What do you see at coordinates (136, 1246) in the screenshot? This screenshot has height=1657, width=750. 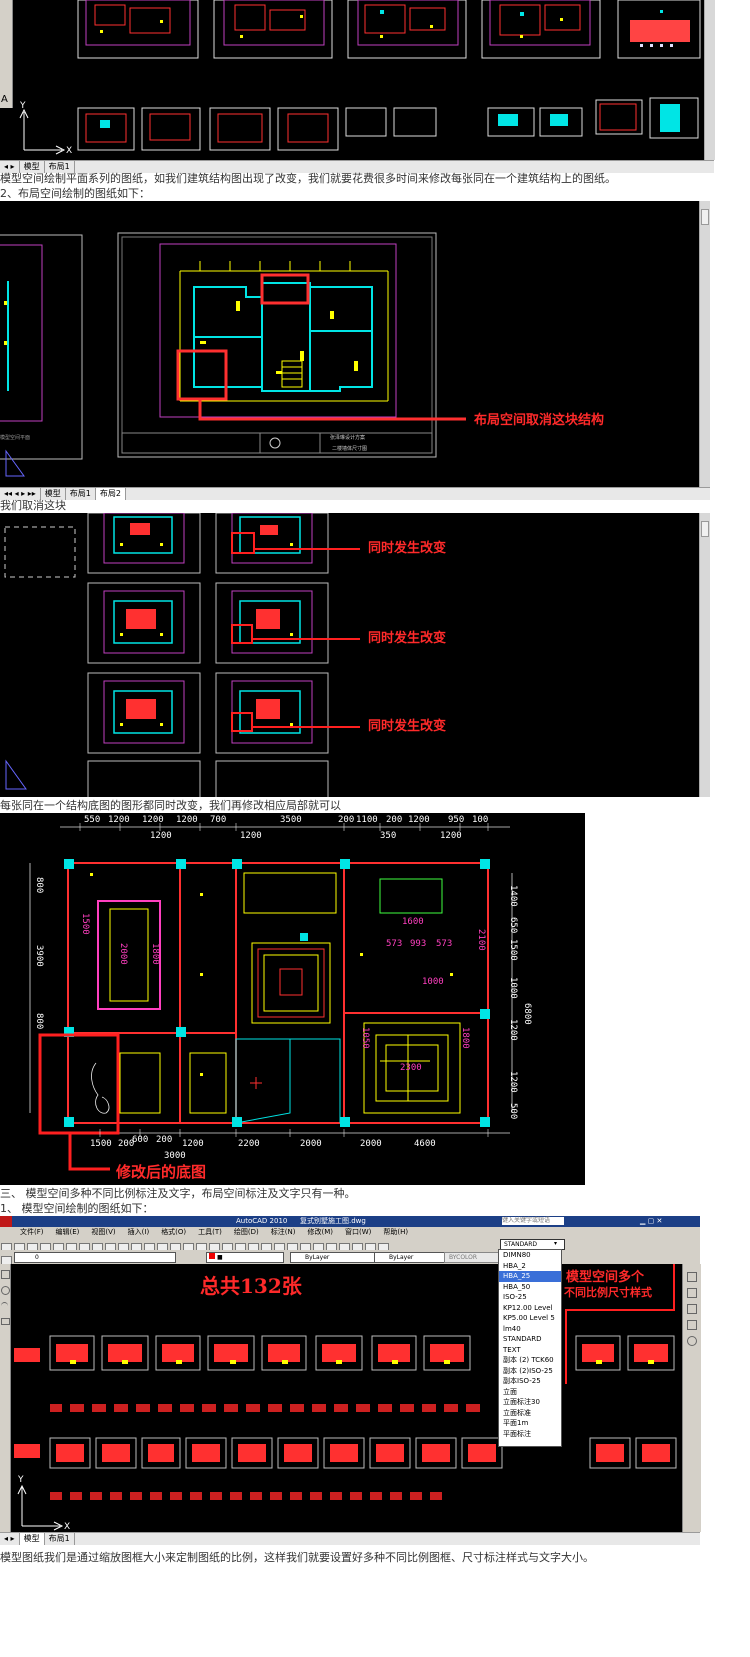 I see `zoom-icon` at bounding box center [136, 1246].